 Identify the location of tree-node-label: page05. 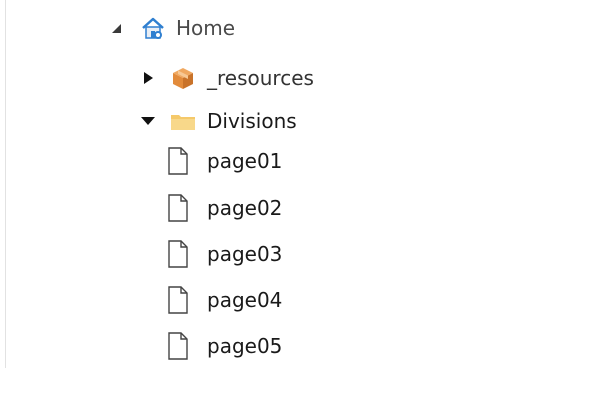
(245, 346).